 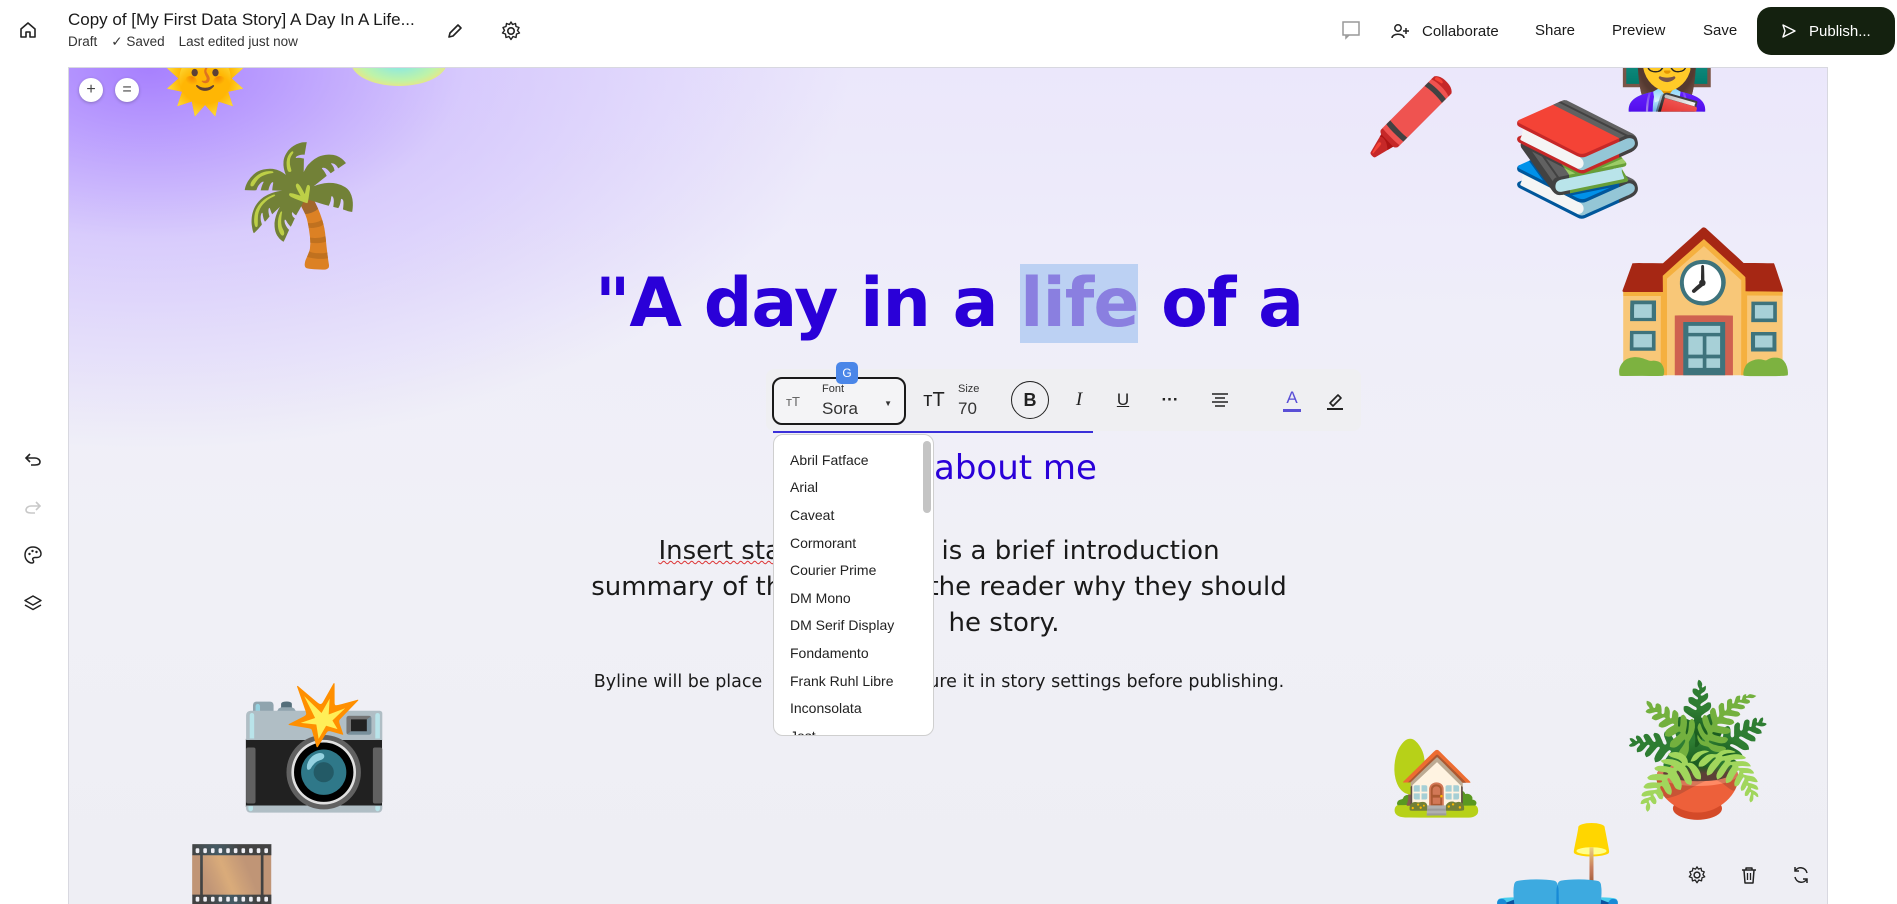 What do you see at coordinates (807, 303) in the screenshot?
I see `headline-text-start: "A day in a` at bounding box center [807, 303].